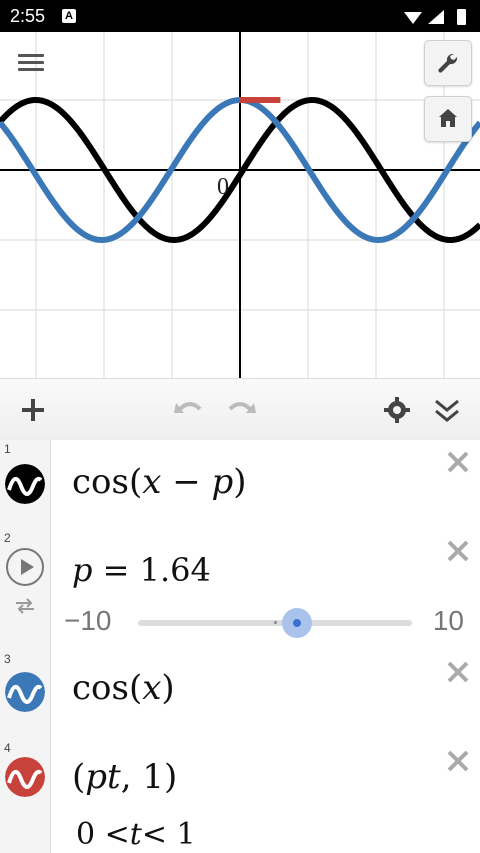 The image size is (480, 853). I want to click on expression-index: 4, so click(7, 748).